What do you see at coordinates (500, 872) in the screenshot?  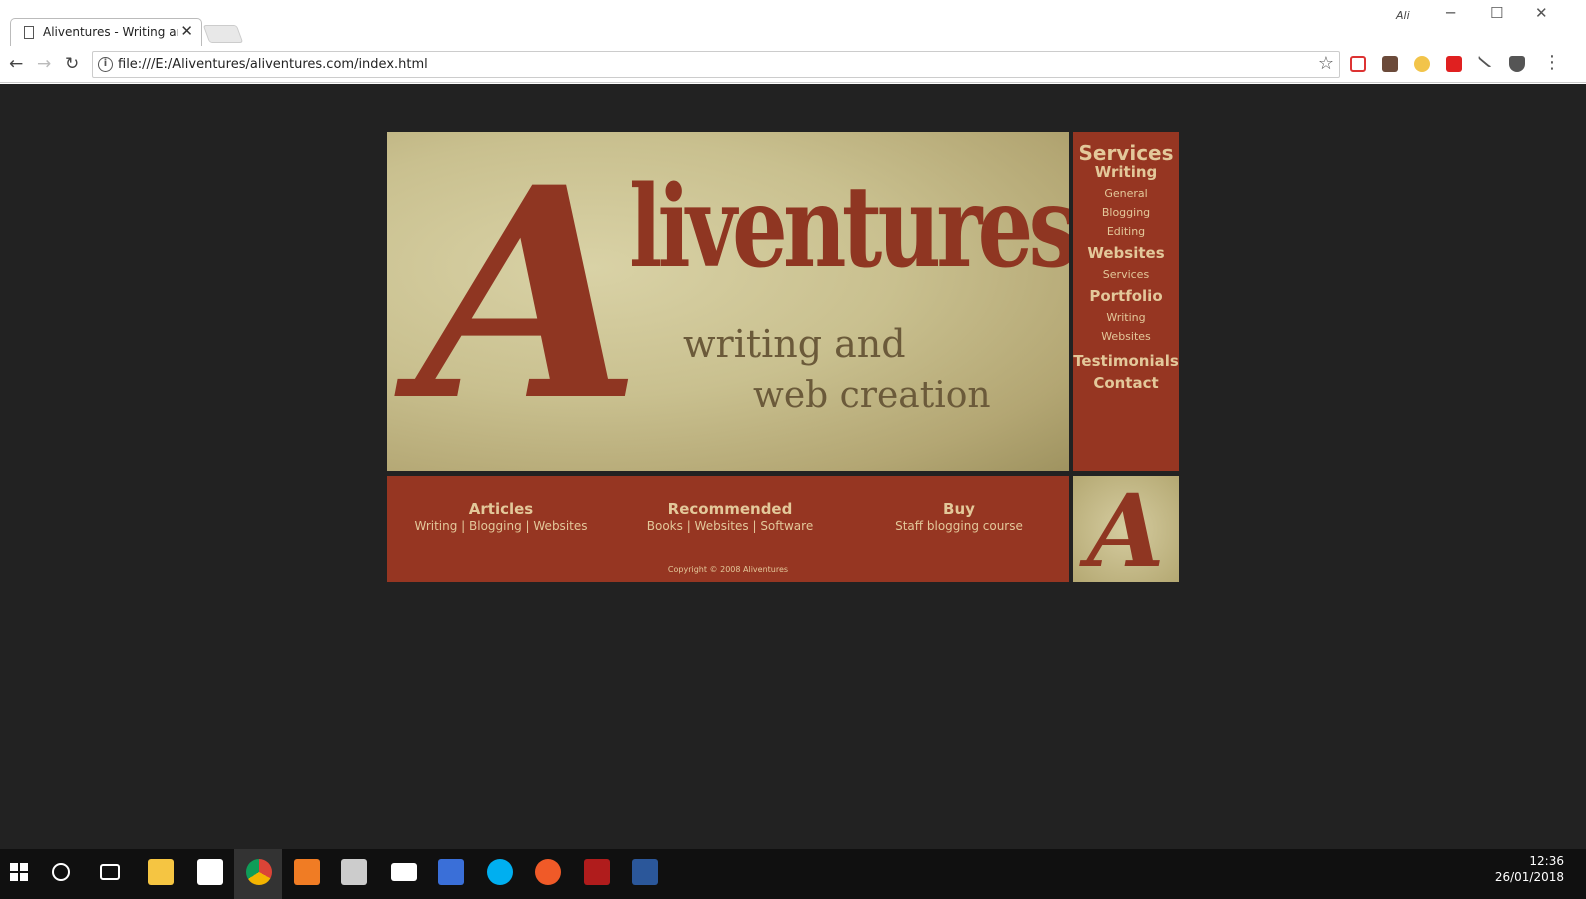 I see `skype-icon` at bounding box center [500, 872].